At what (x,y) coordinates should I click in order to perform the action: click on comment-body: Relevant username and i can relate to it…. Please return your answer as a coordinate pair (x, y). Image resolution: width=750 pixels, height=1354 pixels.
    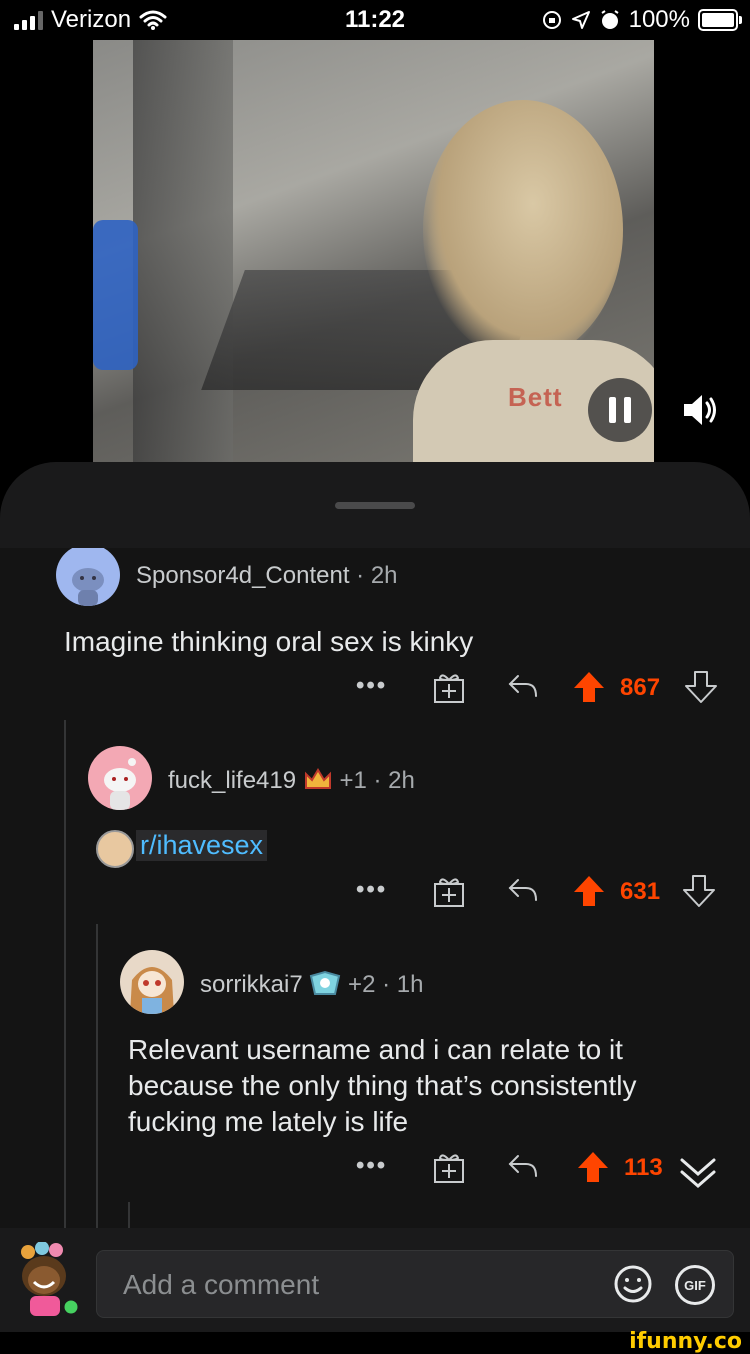
    Looking at the image, I should click on (428, 1086).